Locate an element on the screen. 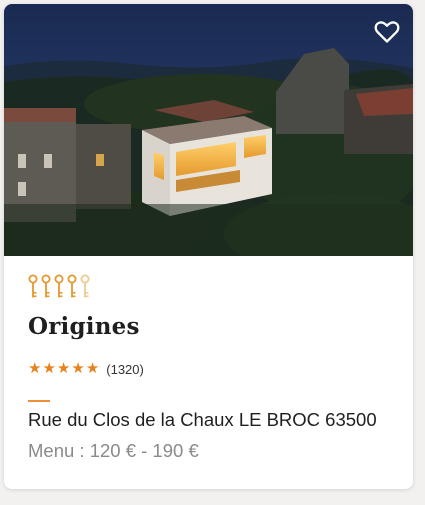 Image resolution: width=425 pixels, height=505 pixels. keys-rating is located at coordinates (59, 287).